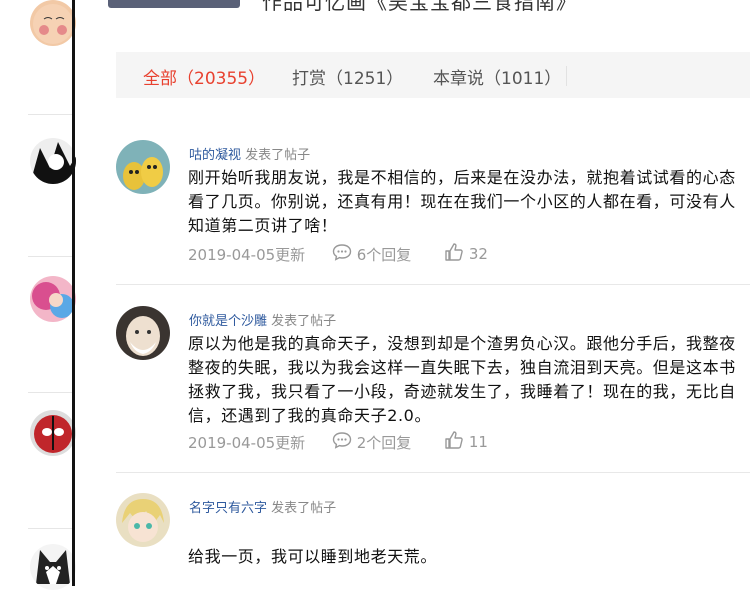  What do you see at coordinates (73, 293) in the screenshot?
I see `left-border-line` at bounding box center [73, 293].